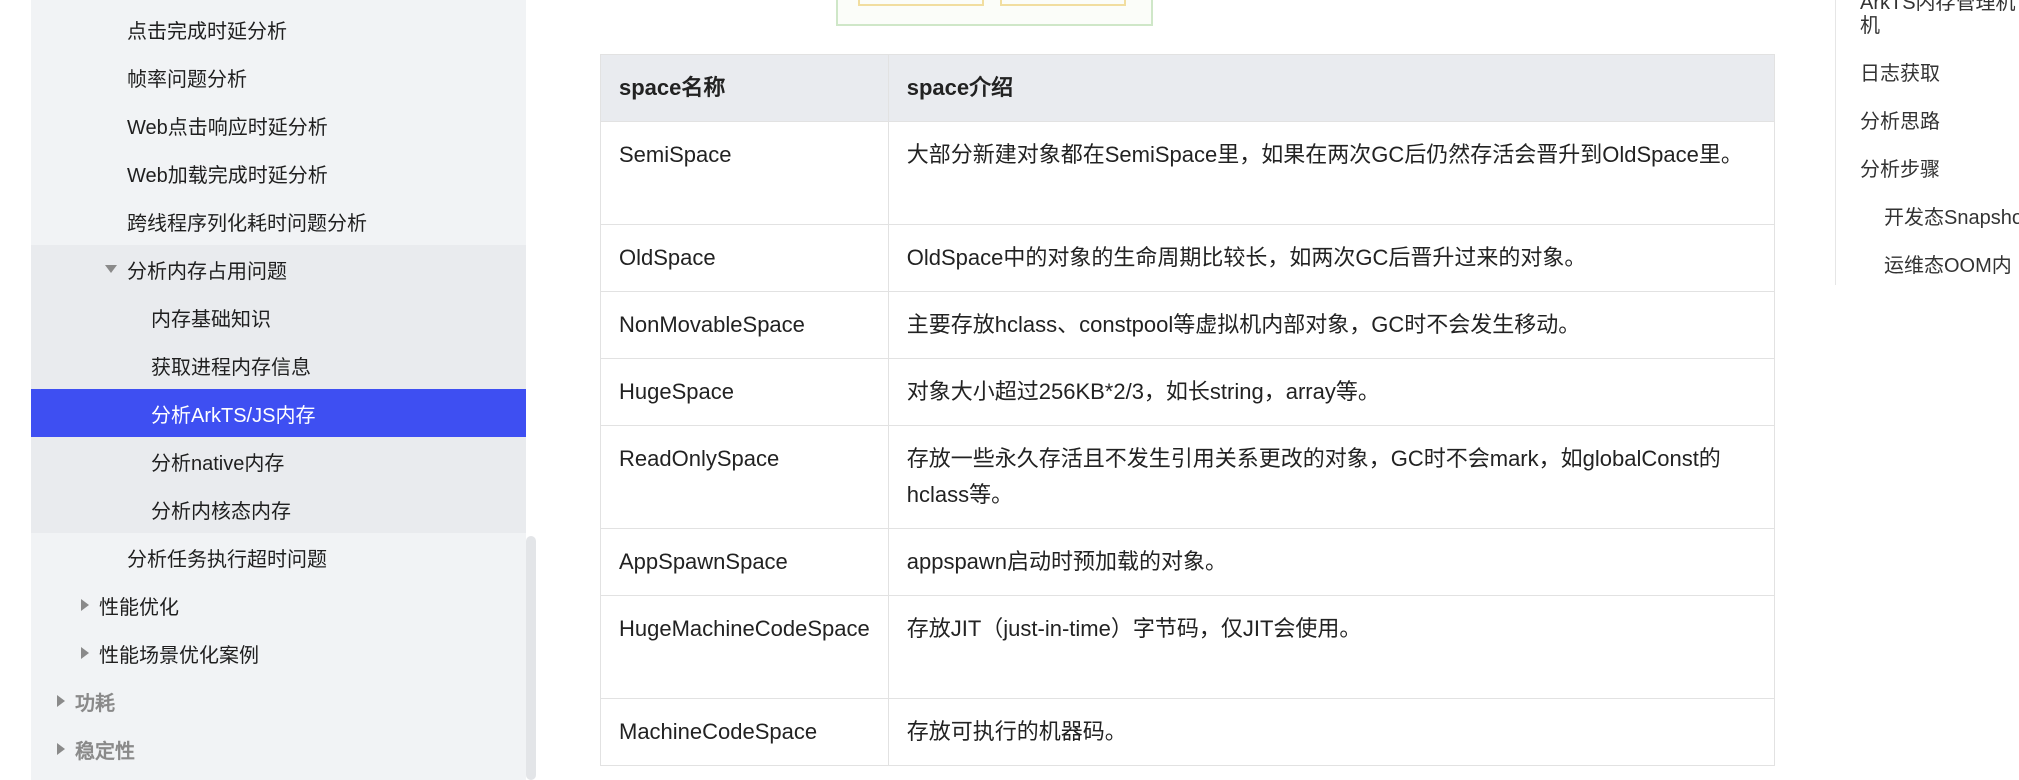 The image size is (2019, 780). I want to click on toc-item-log-capture: 日志获取, so click(1900, 71).